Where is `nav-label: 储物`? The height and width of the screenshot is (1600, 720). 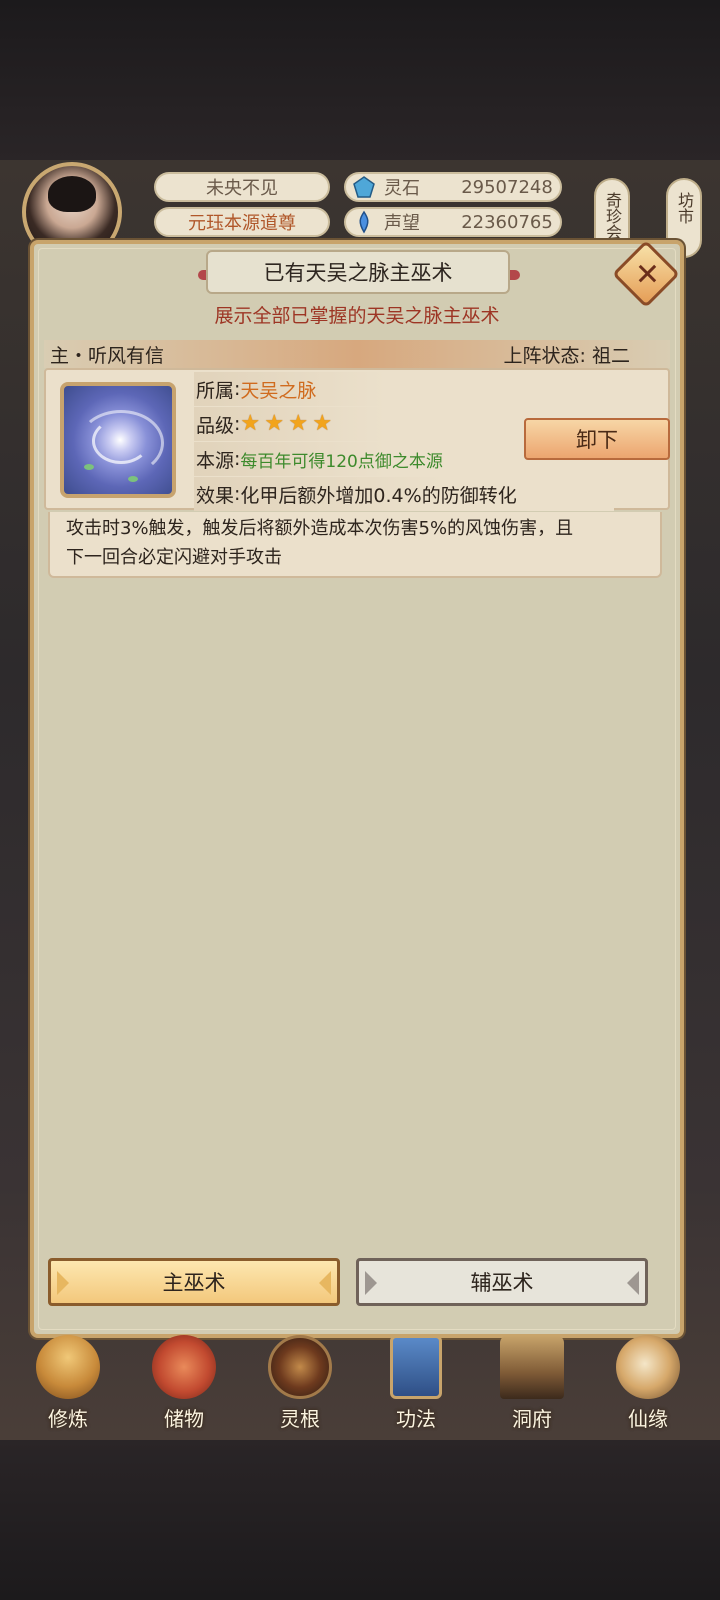
nav-label: 储物 is located at coordinates (184, 1419).